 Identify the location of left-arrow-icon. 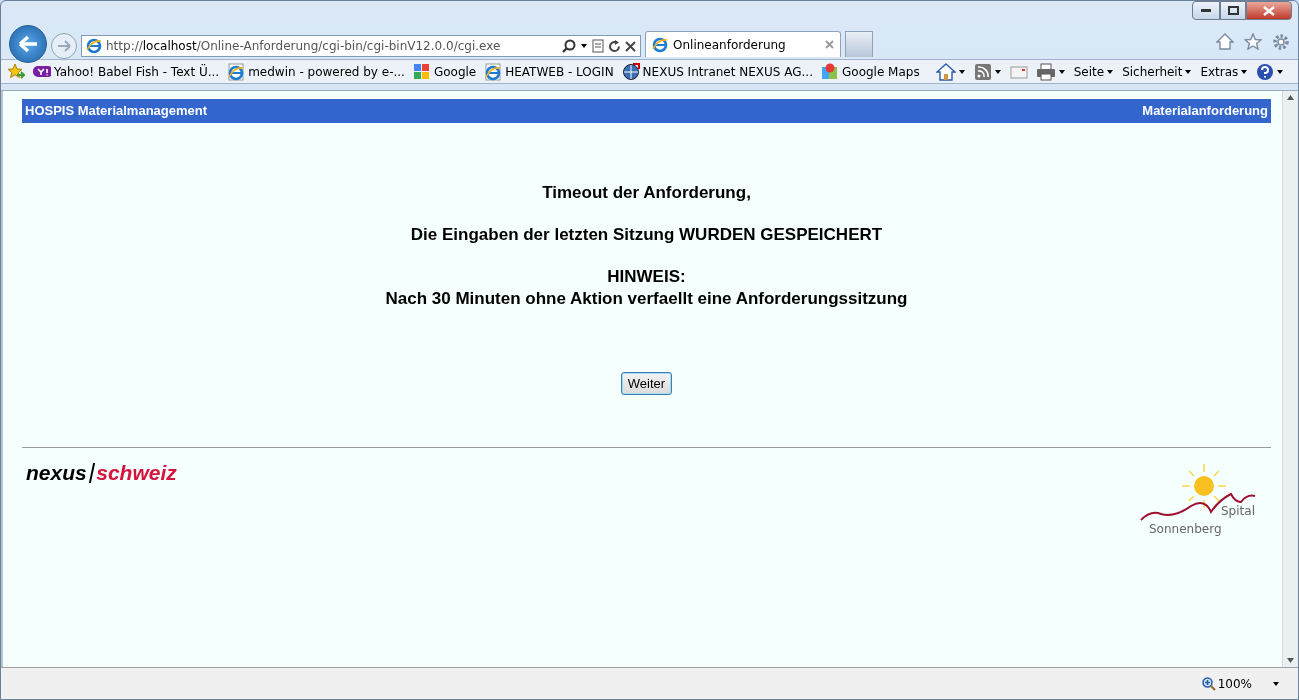
(28, 44).